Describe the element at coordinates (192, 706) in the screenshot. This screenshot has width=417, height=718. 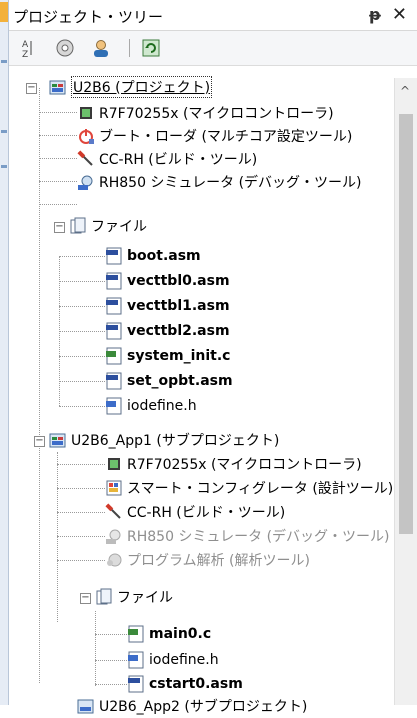
I see `tree-node-next-subproject: U2B6_App2 (サブプロジェクト)` at that location.